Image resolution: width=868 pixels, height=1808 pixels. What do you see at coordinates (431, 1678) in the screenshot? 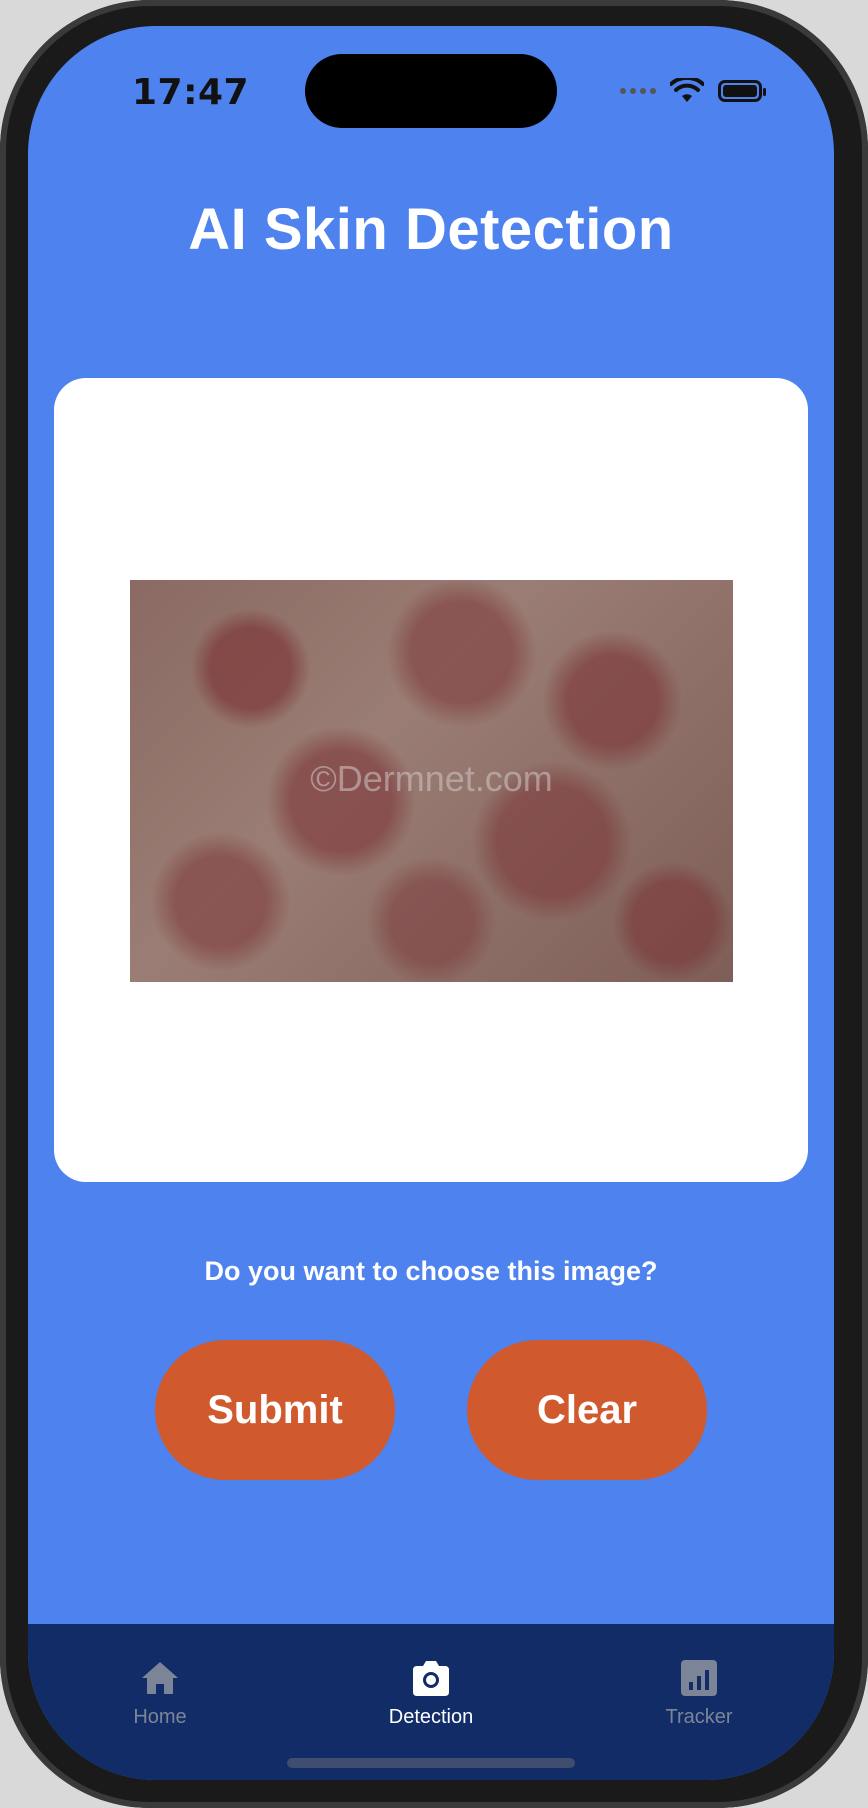
I see `camera-icon` at bounding box center [431, 1678].